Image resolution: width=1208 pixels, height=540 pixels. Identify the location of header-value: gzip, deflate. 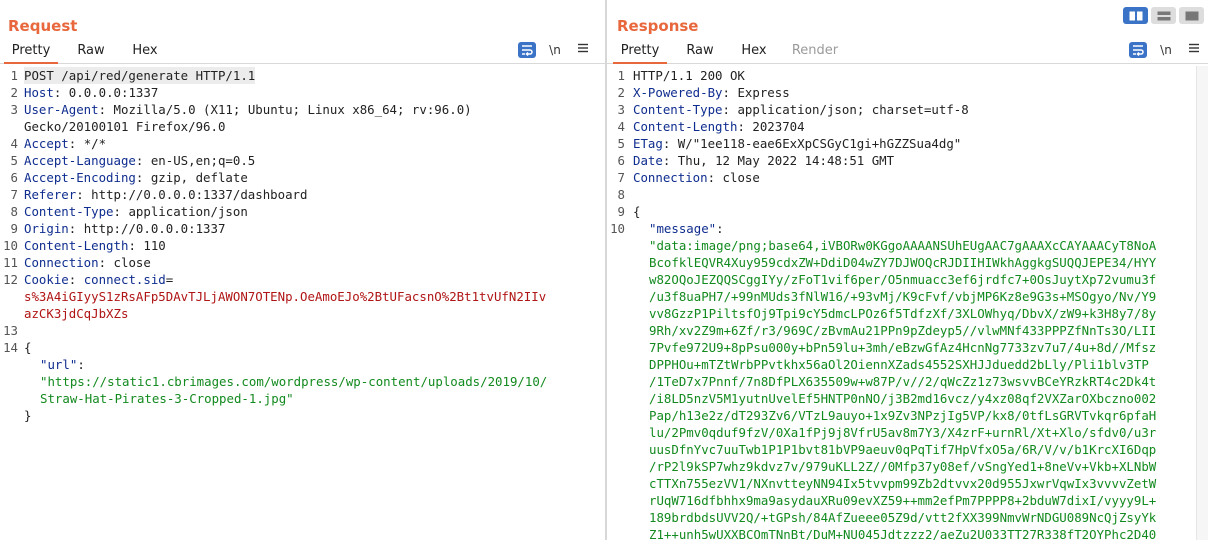
(195, 177).